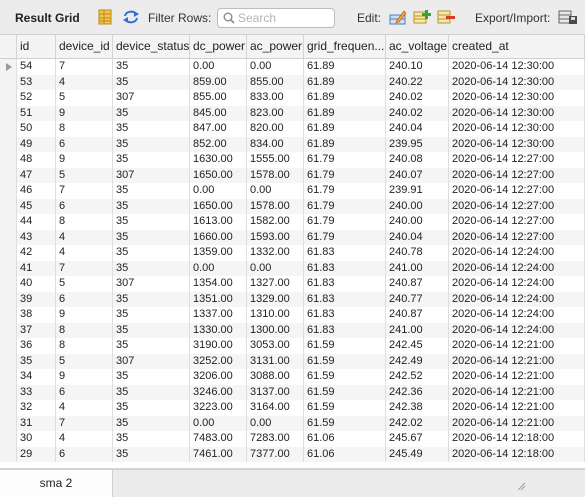 This screenshot has width=585, height=497. I want to click on cell-id: 37, so click(36, 330).